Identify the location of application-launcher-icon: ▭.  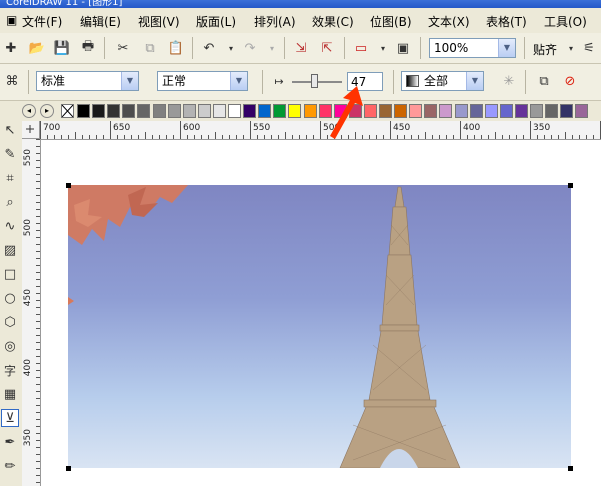
(361, 48).